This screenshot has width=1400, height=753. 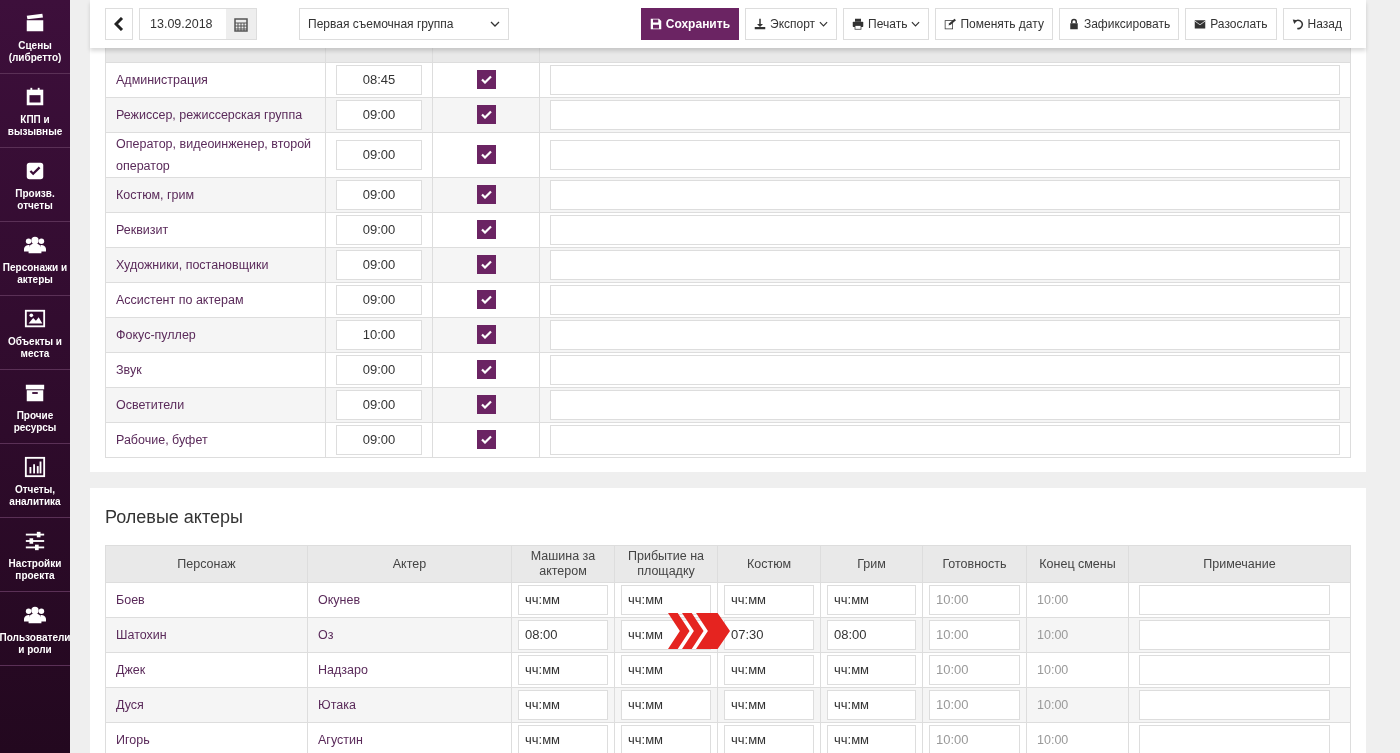 What do you see at coordinates (142, 230) in the screenshot?
I see `department-name: Реквизит` at bounding box center [142, 230].